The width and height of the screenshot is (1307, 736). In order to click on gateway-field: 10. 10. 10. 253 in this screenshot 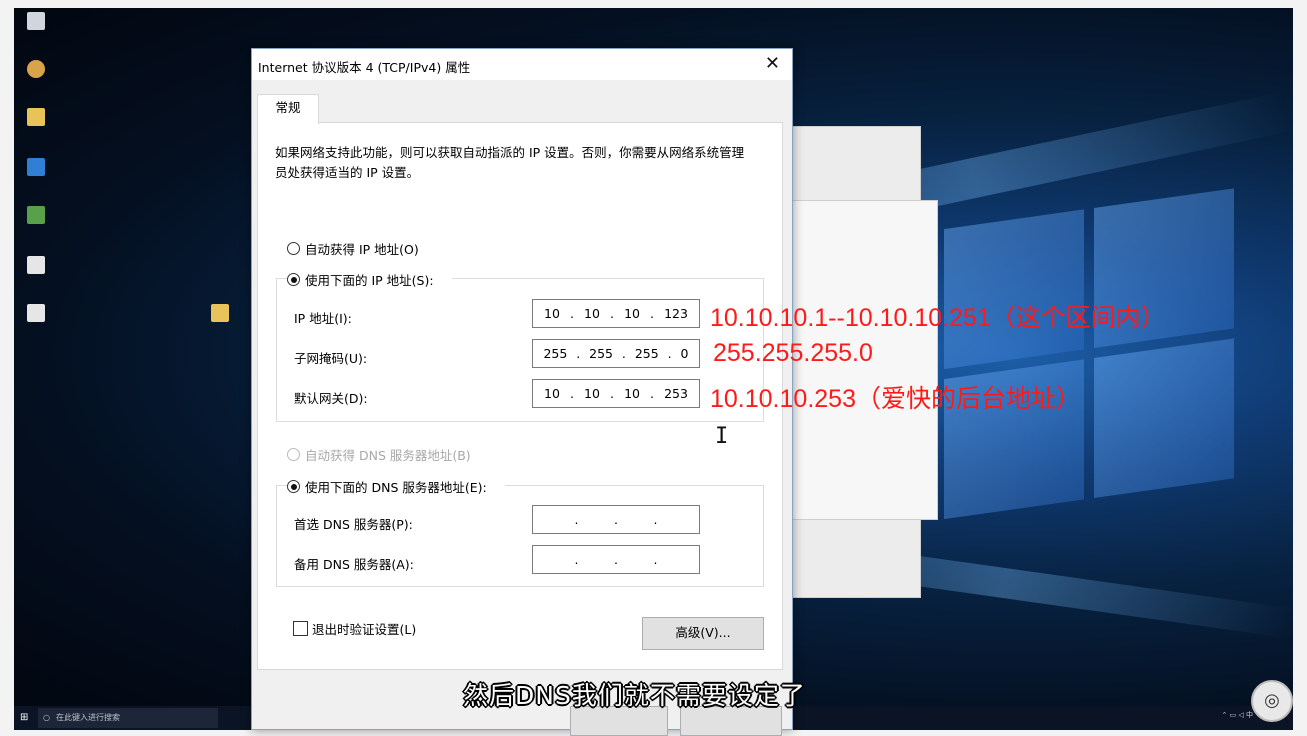, I will do `click(616, 393)`.